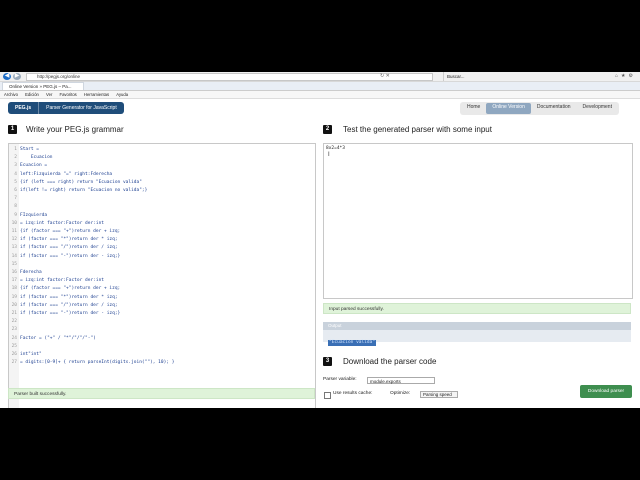 This screenshot has width=640, height=480. I want to click on code-line: 20 if (factor === "/")return der / izq;, so click(63, 306).